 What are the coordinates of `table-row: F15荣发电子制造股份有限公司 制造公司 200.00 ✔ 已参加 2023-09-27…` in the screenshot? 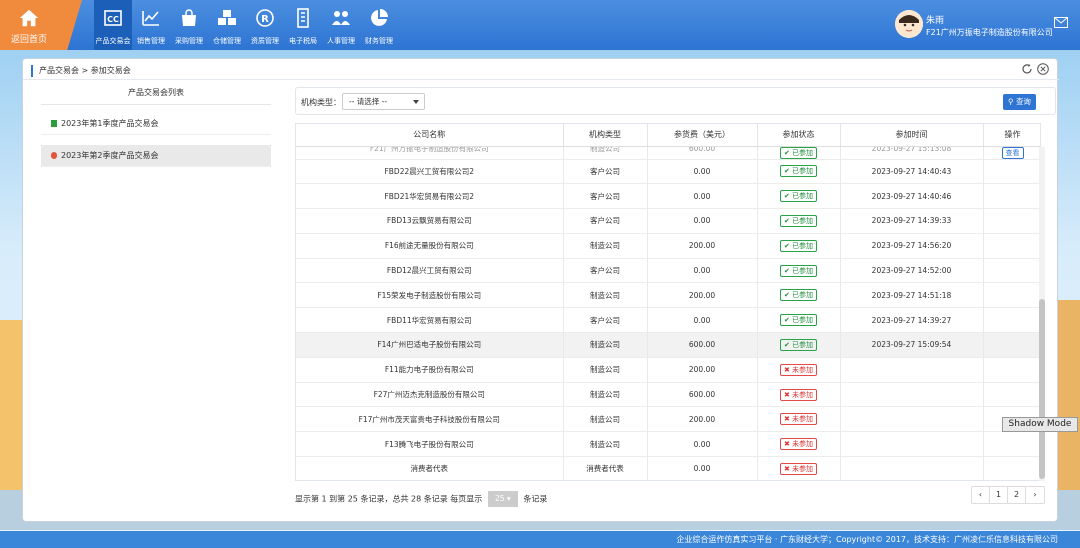 It's located at (668, 295).